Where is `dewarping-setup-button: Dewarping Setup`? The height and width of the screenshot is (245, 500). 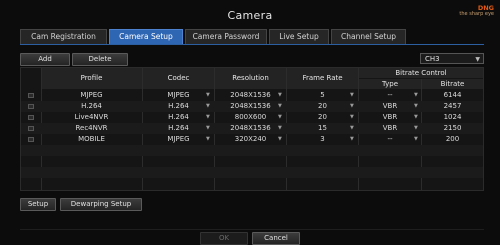 dewarping-setup-button: Dewarping Setup is located at coordinates (101, 204).